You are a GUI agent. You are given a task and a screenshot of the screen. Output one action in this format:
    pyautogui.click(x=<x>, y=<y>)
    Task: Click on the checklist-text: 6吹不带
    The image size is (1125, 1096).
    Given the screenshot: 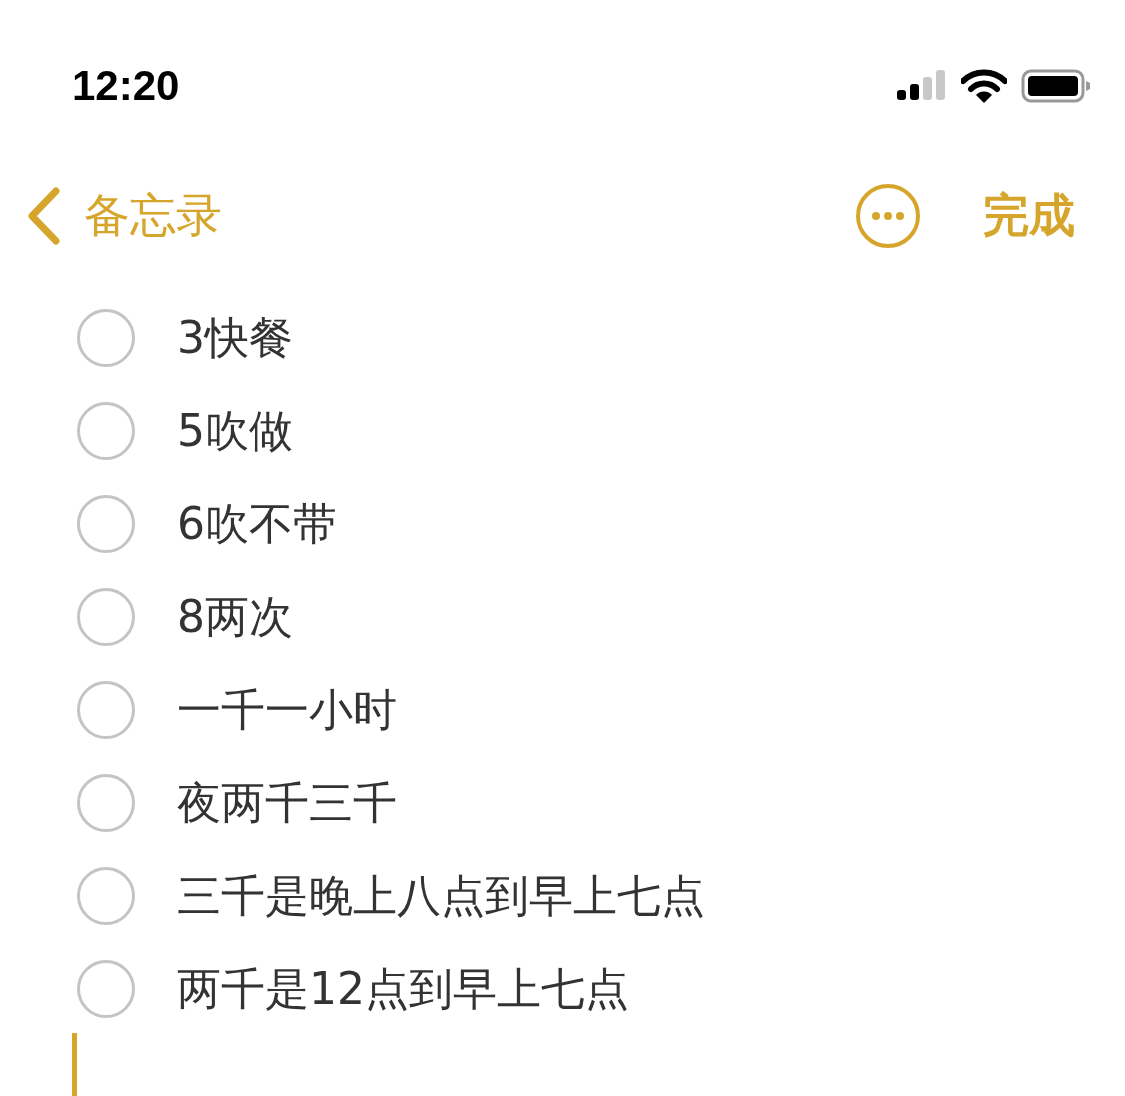 What is the action you would take?
    pyautogui.click(x=257, y=523)
    